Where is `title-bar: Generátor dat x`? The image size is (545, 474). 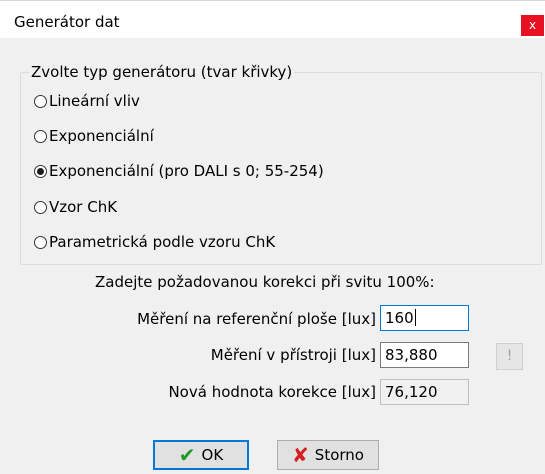 title-bar: Generátor dat x is located at coordinates (272, 19).